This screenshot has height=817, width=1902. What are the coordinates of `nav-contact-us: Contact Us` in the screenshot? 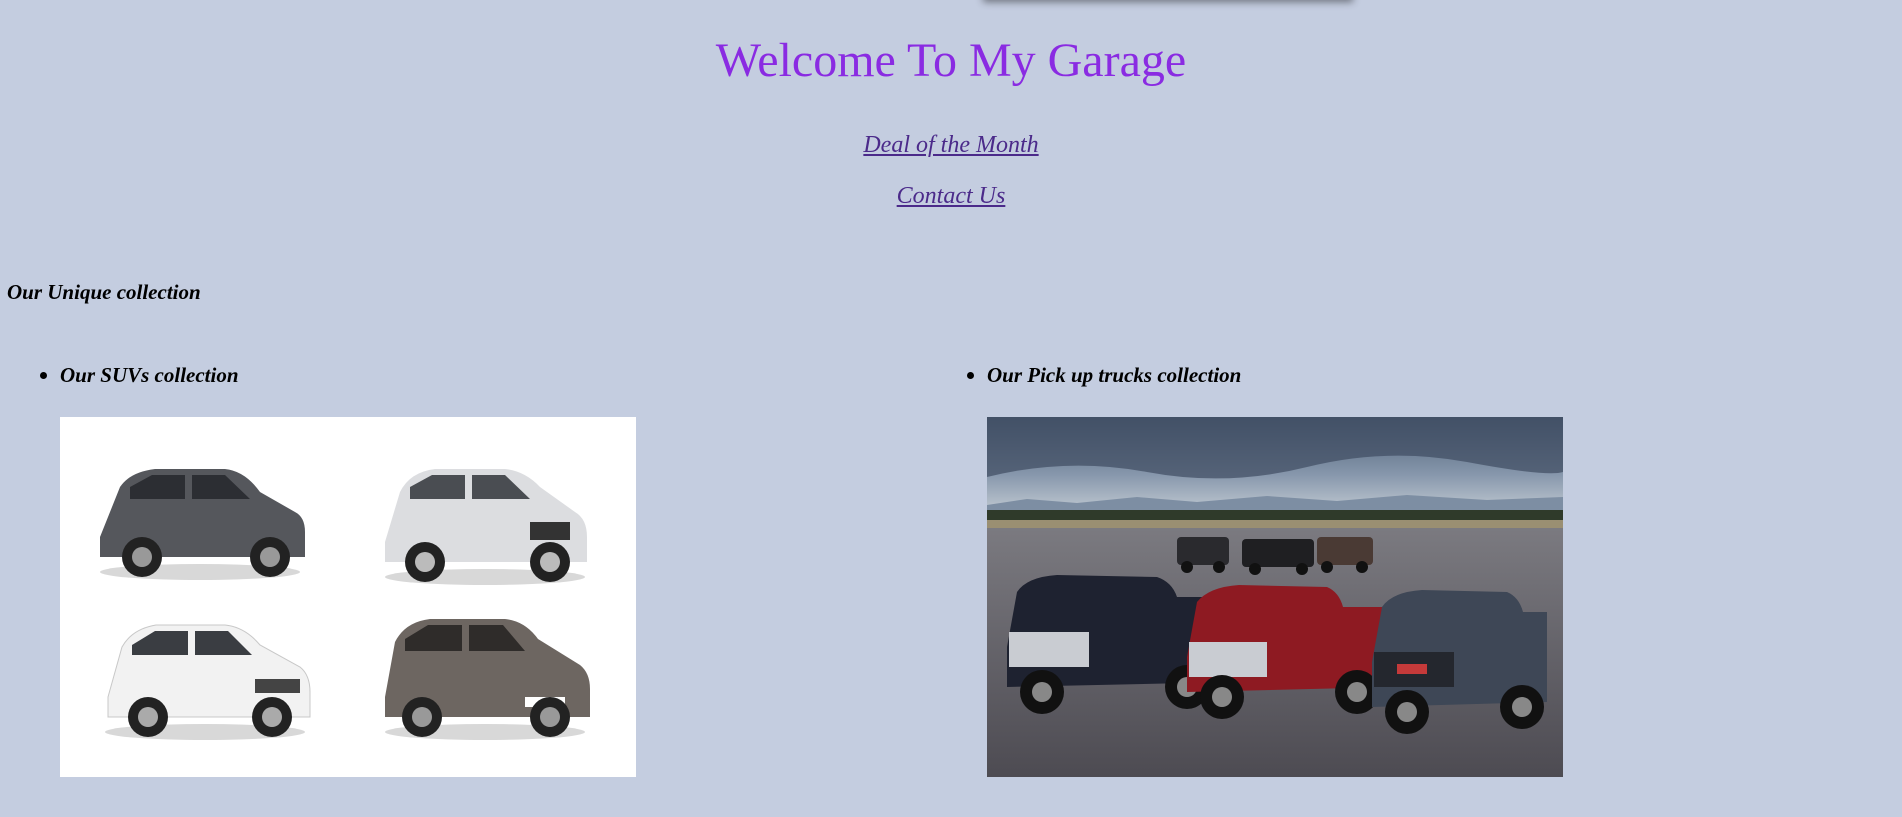 It's located at (951, 196).